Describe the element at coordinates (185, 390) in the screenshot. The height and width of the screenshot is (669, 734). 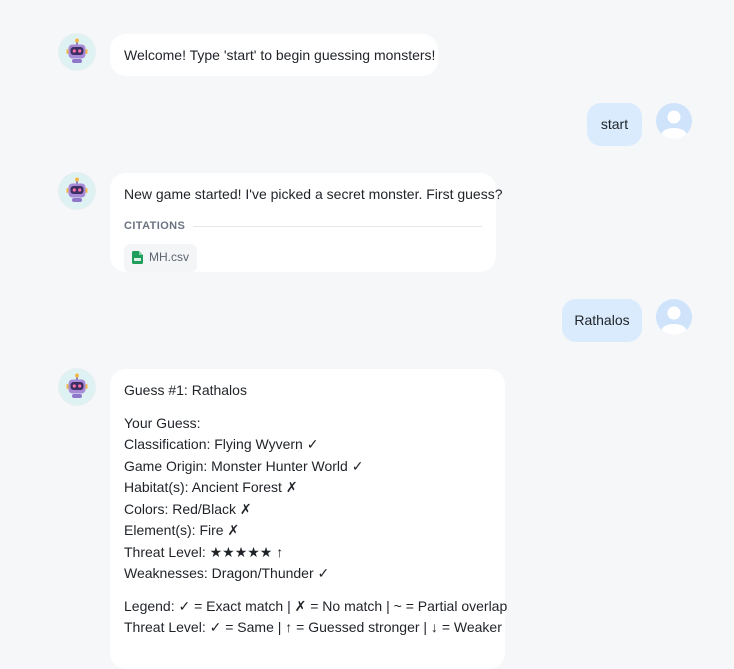
I see `guess-title: Guess #1: Rathalos` at that location.